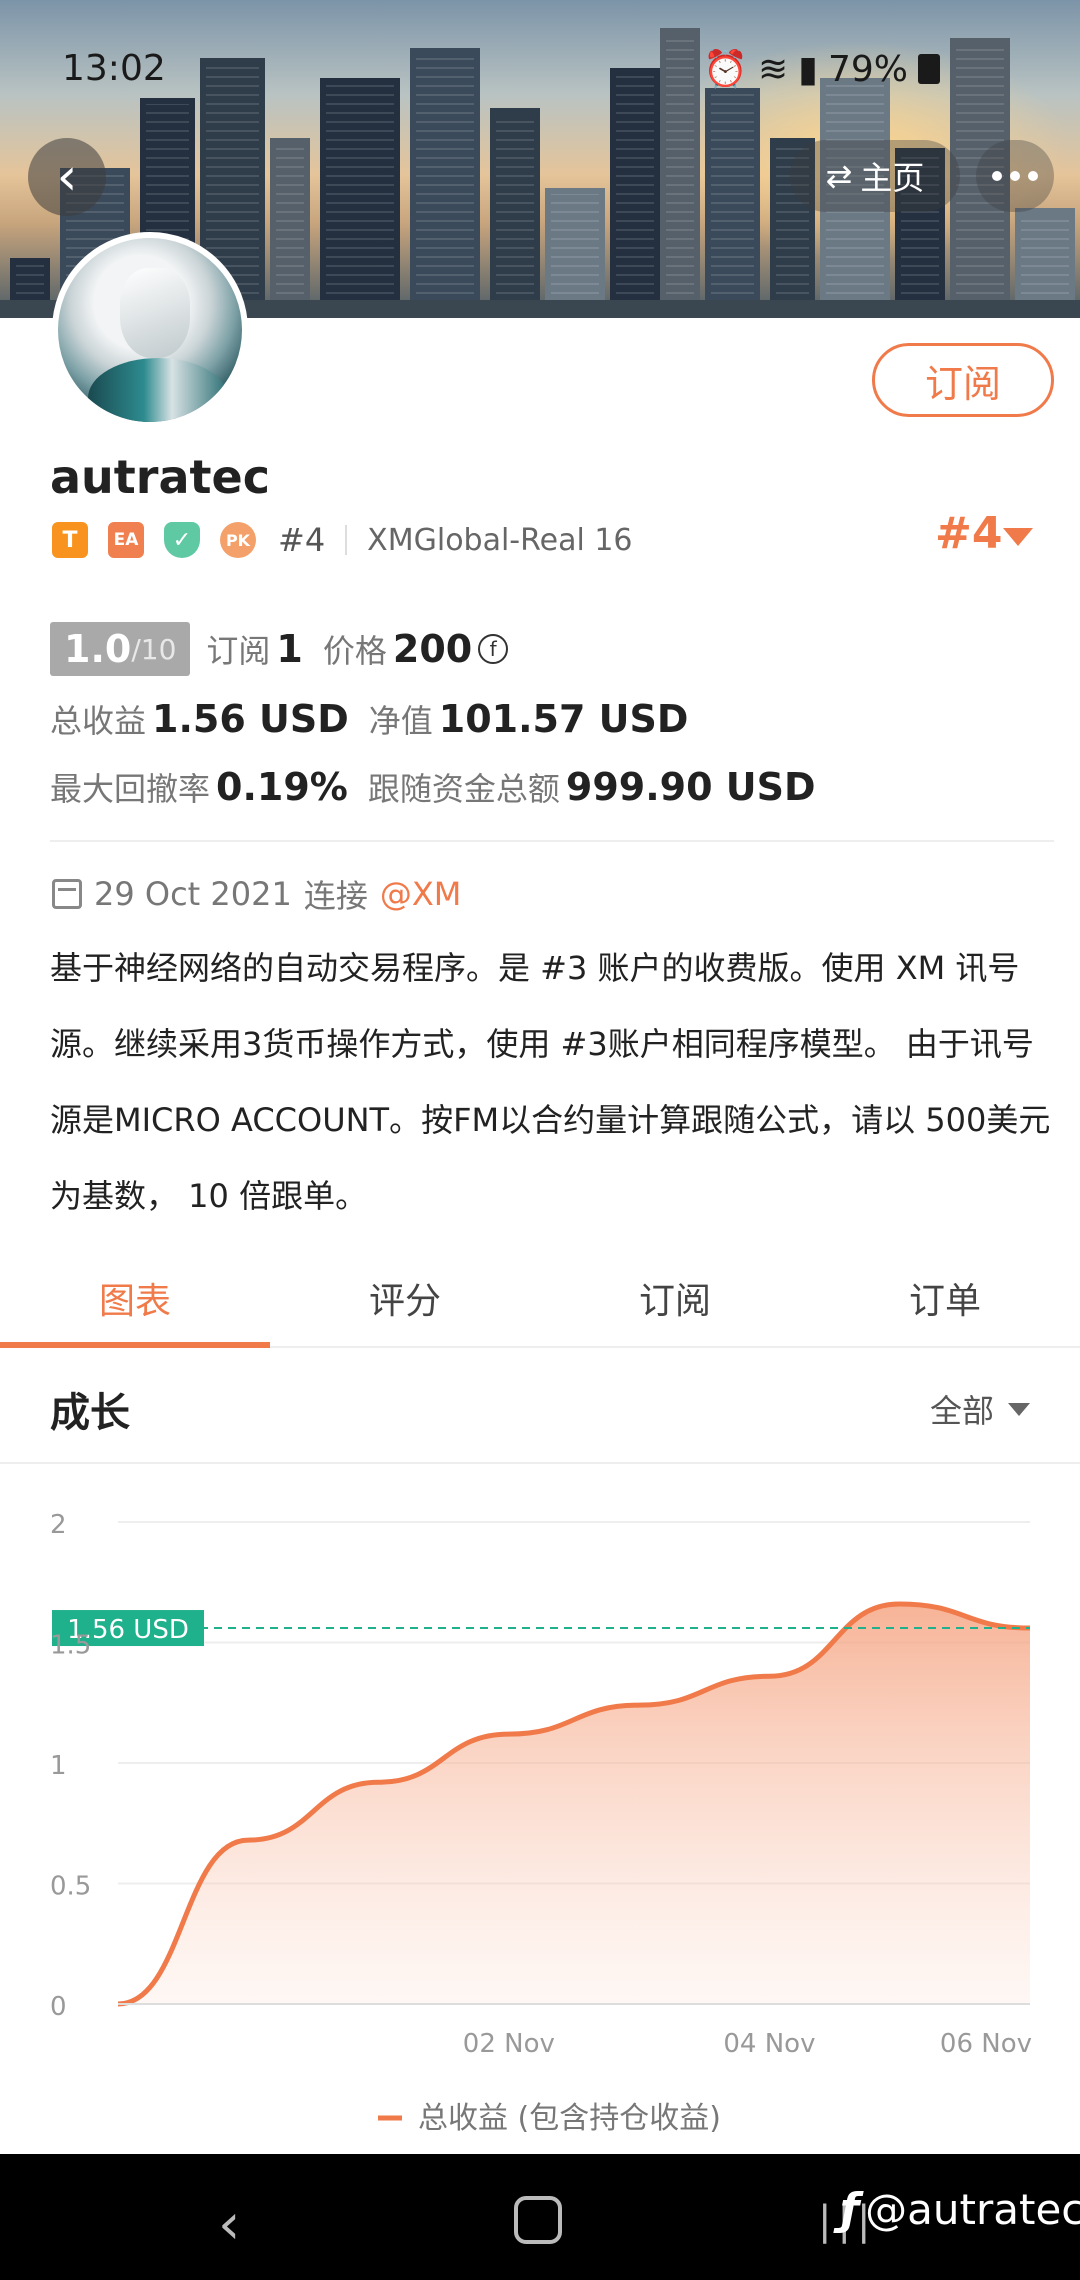  I want to click on x-tick-label: 04 Nov, so click(769, 2044).